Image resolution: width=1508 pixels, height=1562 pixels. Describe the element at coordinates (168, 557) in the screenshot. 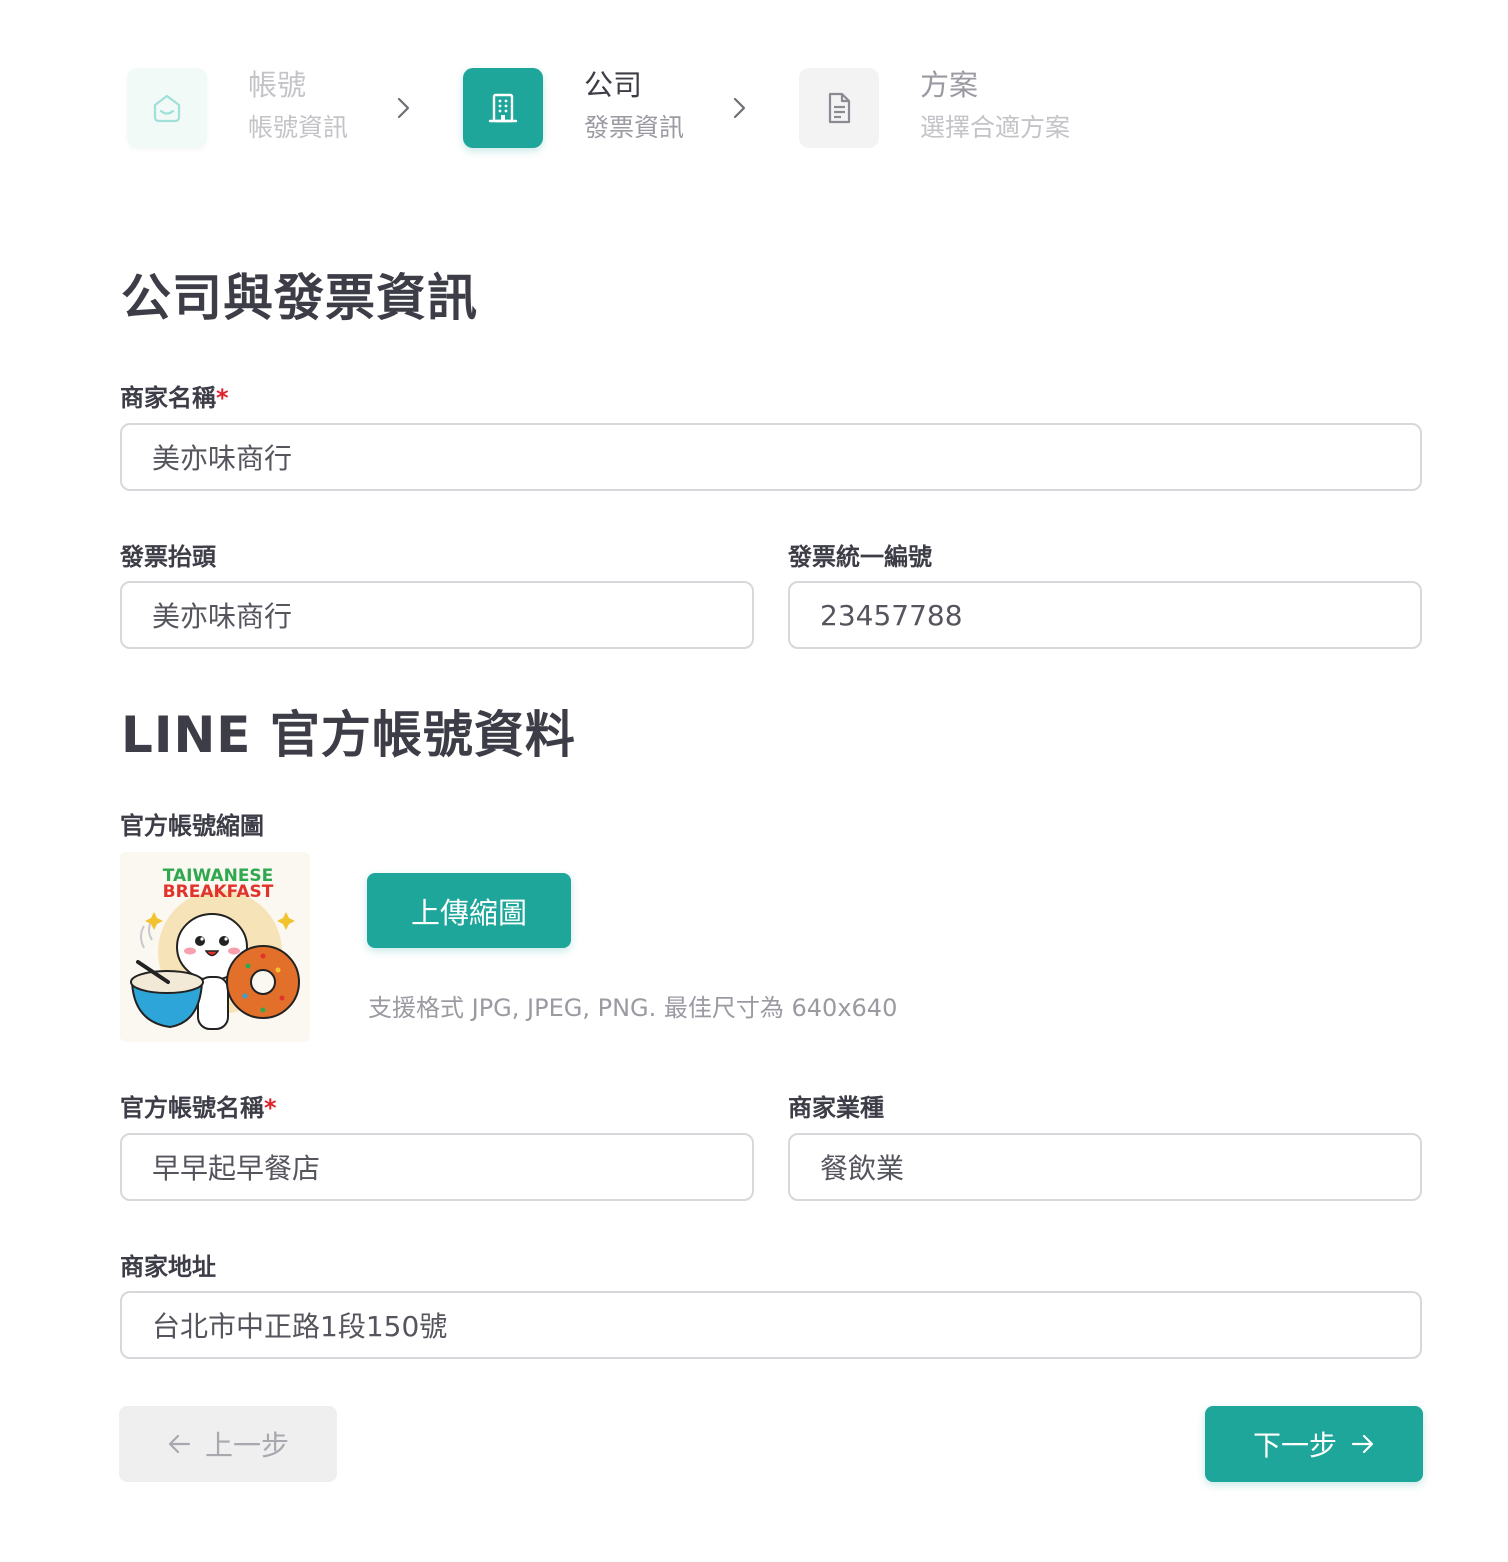

I see `invoice-title-label: 發票抬頭` at that location.